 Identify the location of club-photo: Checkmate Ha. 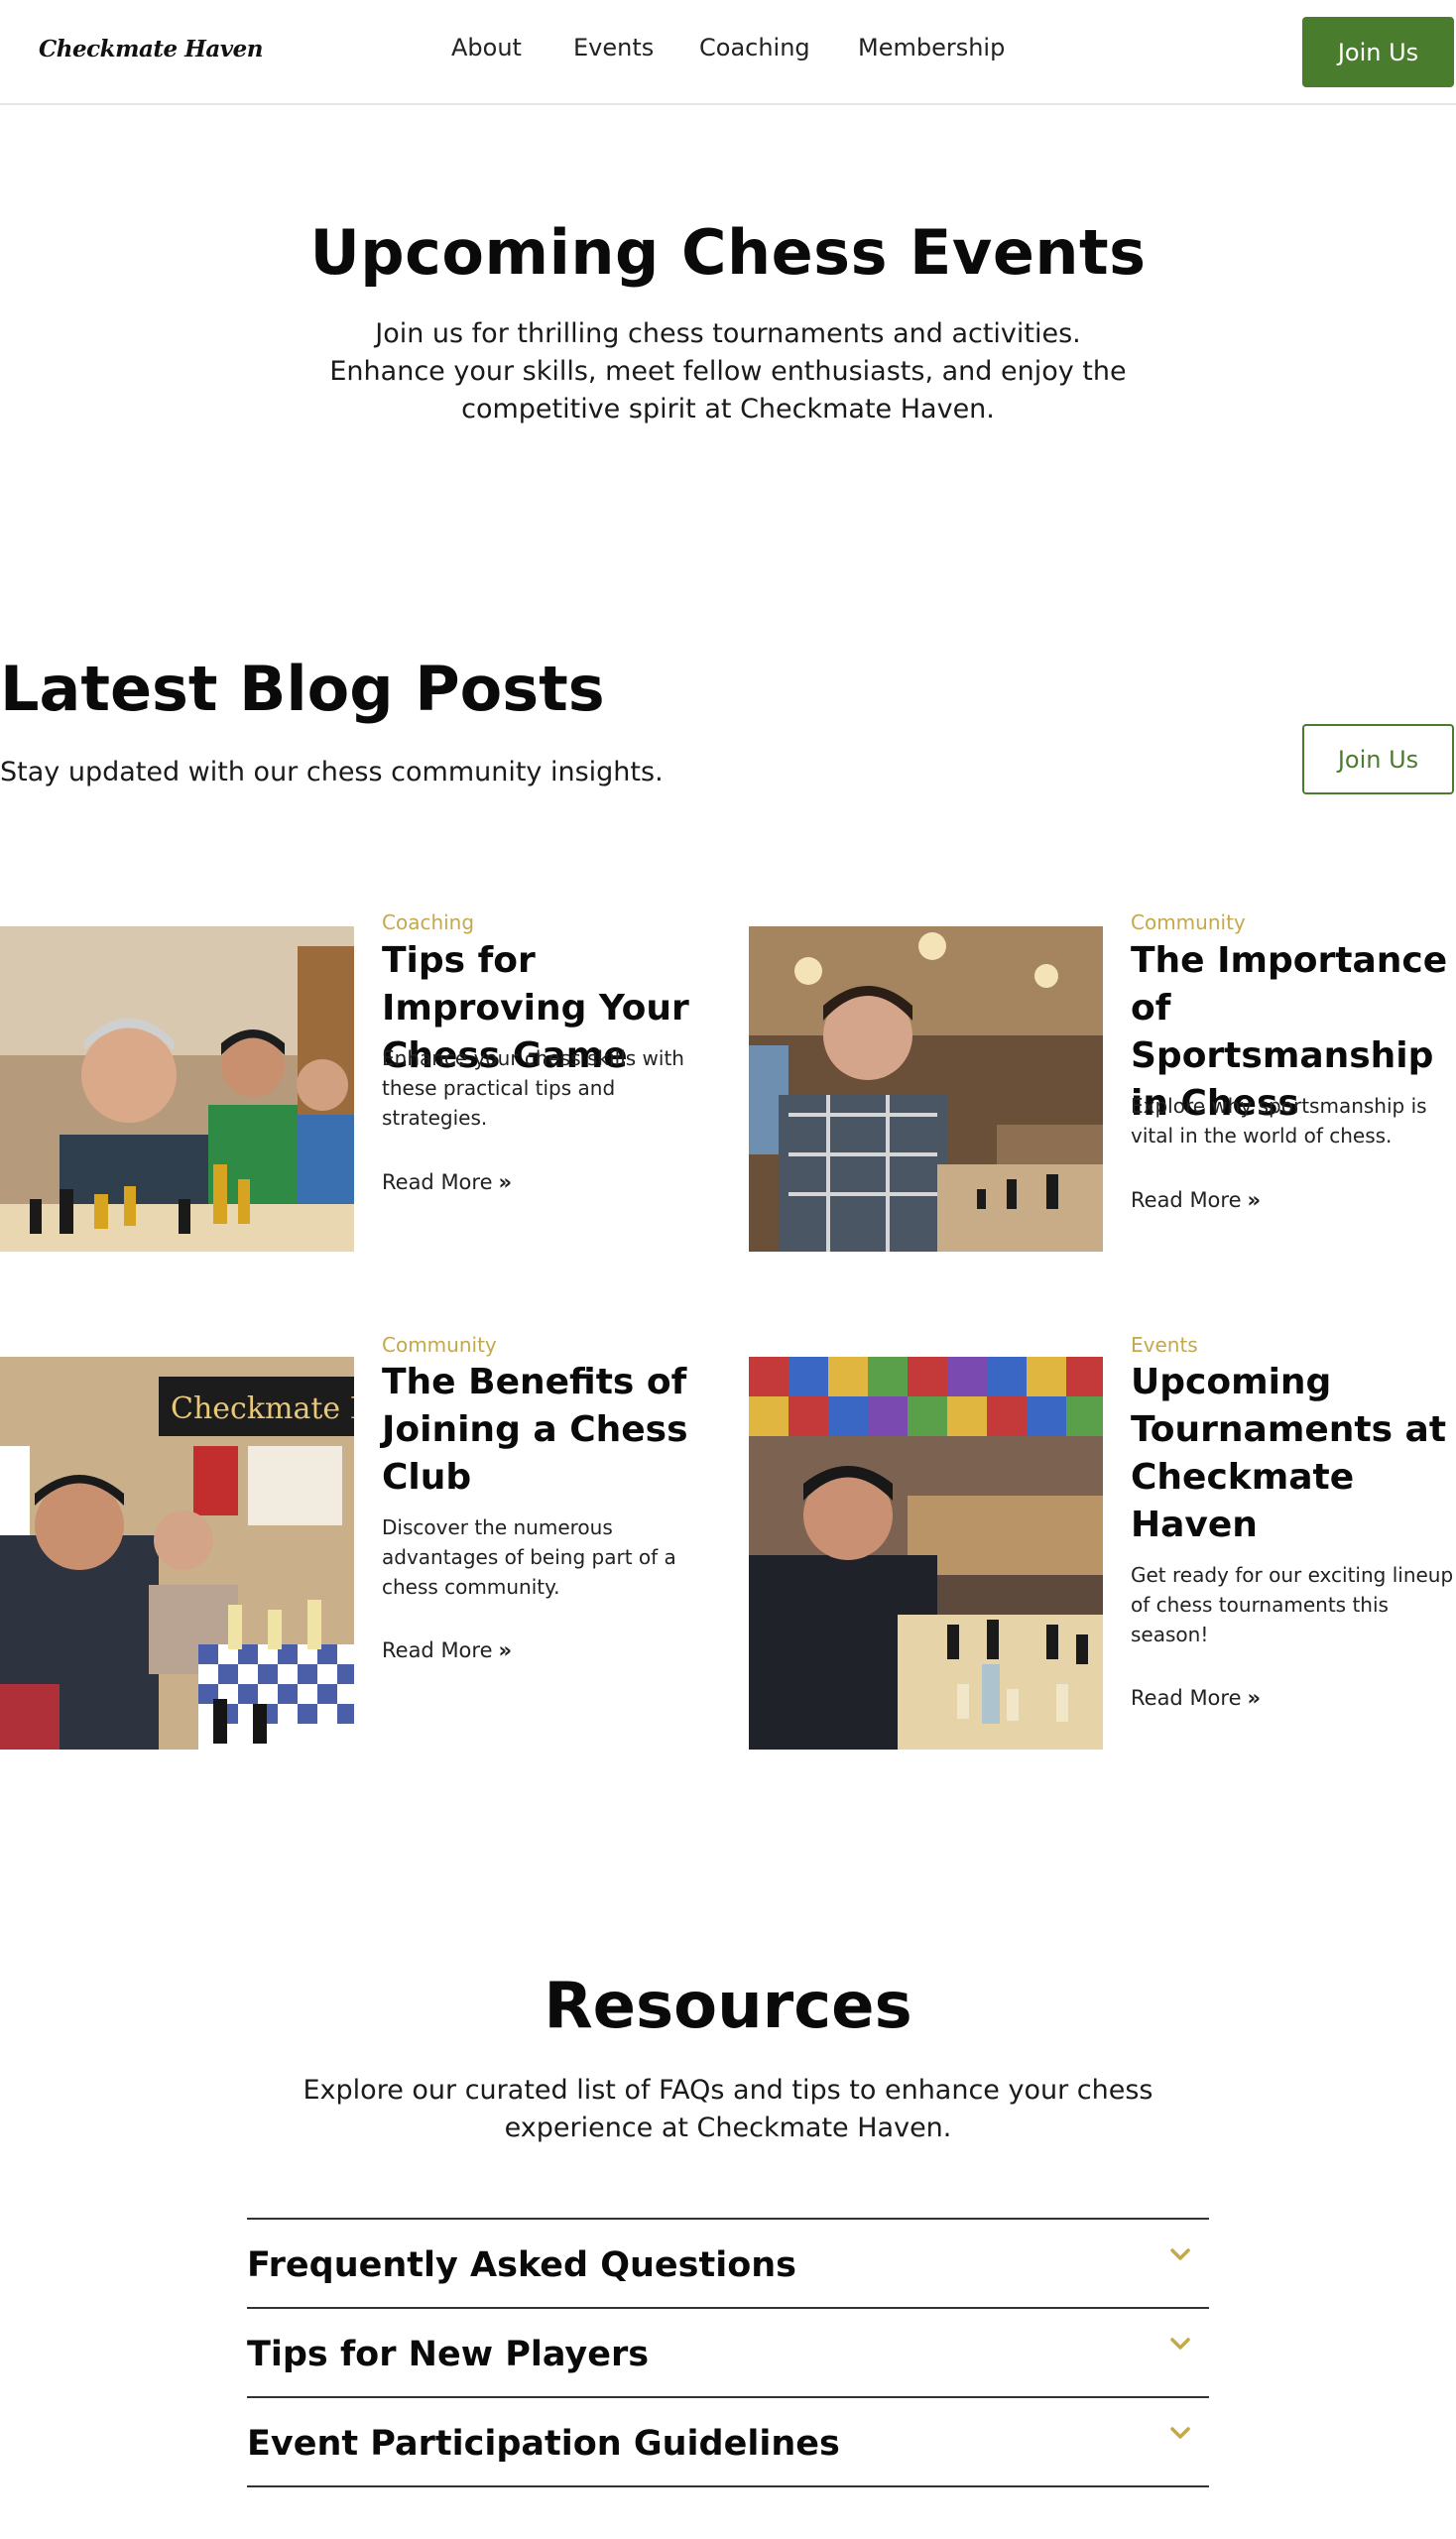
(177, 1554).